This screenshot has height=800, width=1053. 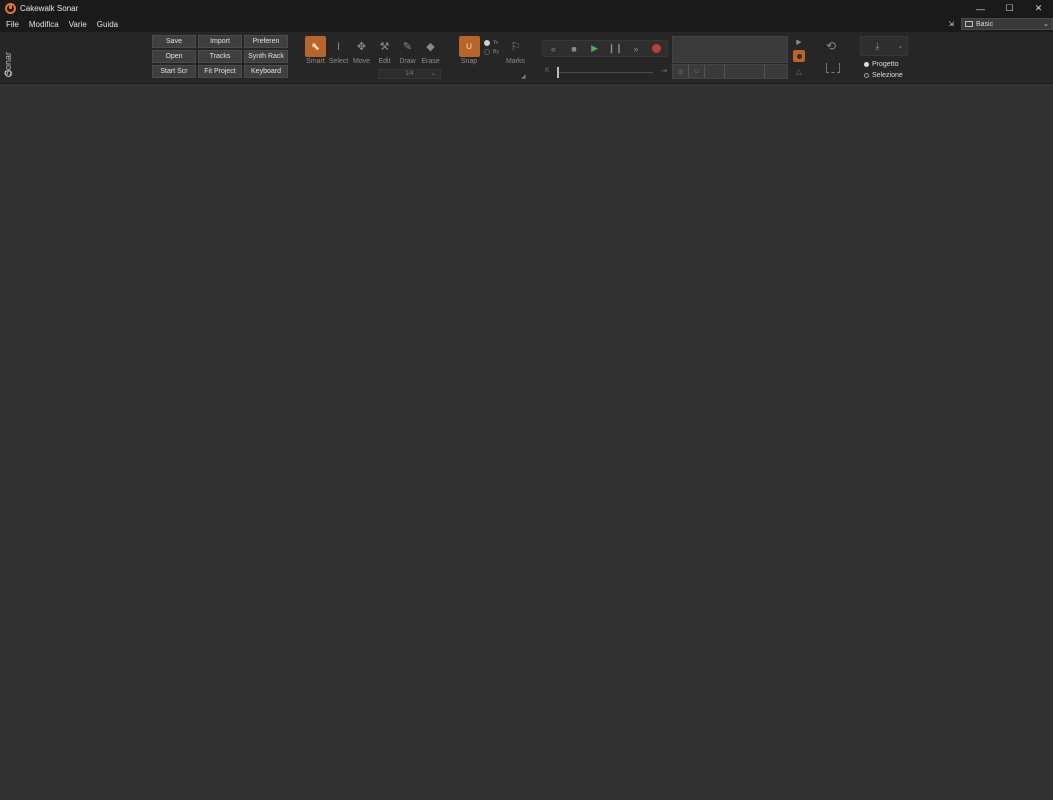 I want to click on move-icon: ✥, so click(x=361, y=47).